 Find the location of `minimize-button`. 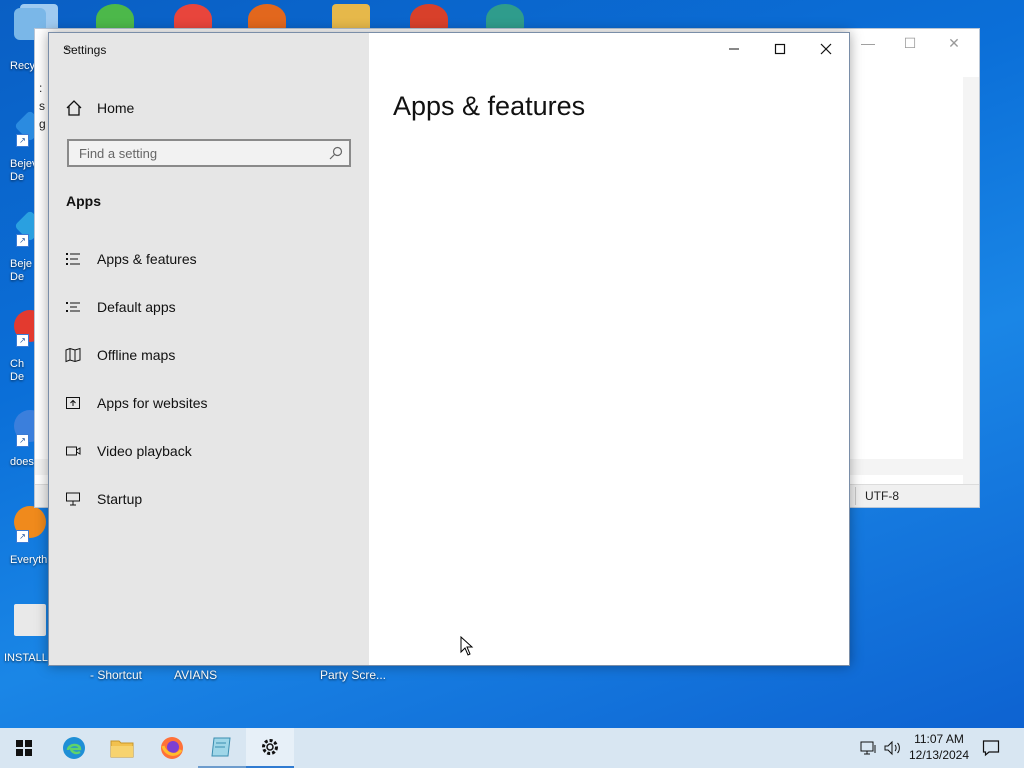

minimize-button is located at coordinates (734, 49).